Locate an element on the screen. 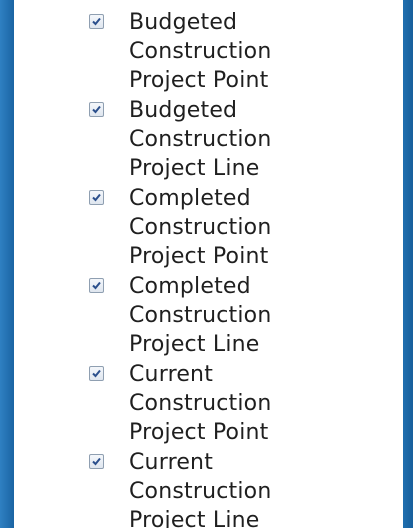  layer-checkbox-current-point is located at coordinates (96, 373).